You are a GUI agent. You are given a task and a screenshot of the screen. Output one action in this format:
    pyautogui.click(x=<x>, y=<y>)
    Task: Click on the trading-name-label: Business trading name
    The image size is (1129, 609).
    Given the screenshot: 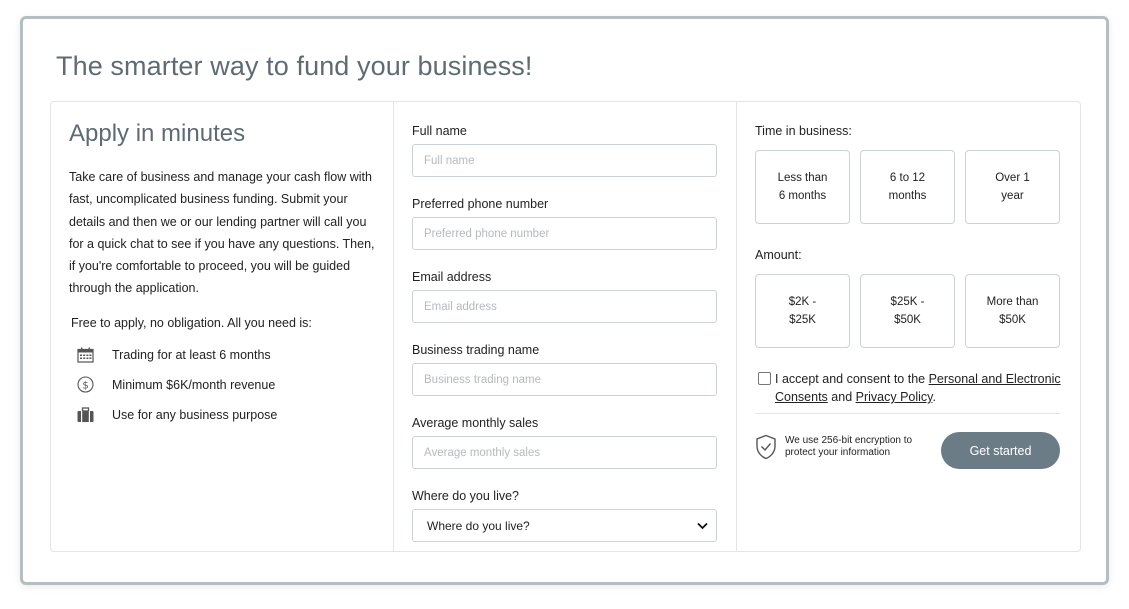 What is the action you would take?
    pyautogui.click(x=476, y=350)
    